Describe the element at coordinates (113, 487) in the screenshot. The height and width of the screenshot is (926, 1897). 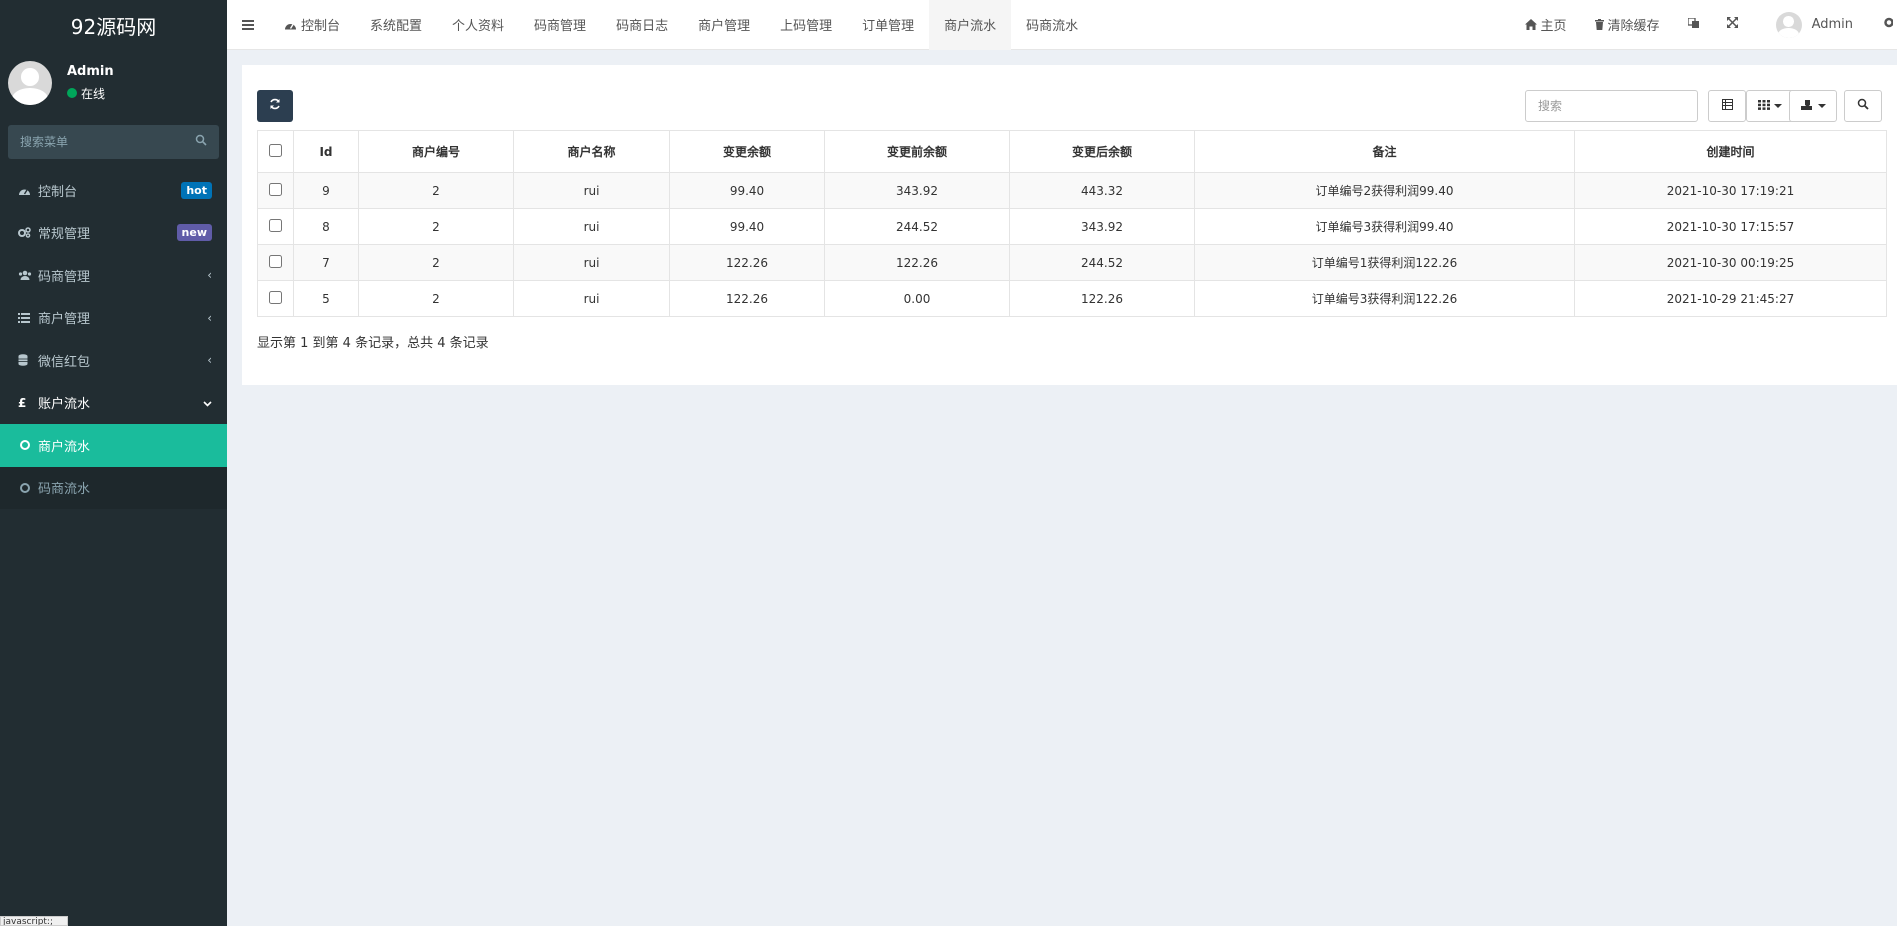
I see `sidebar-subitem-code-merchant-flow: 码商流水` at that location.